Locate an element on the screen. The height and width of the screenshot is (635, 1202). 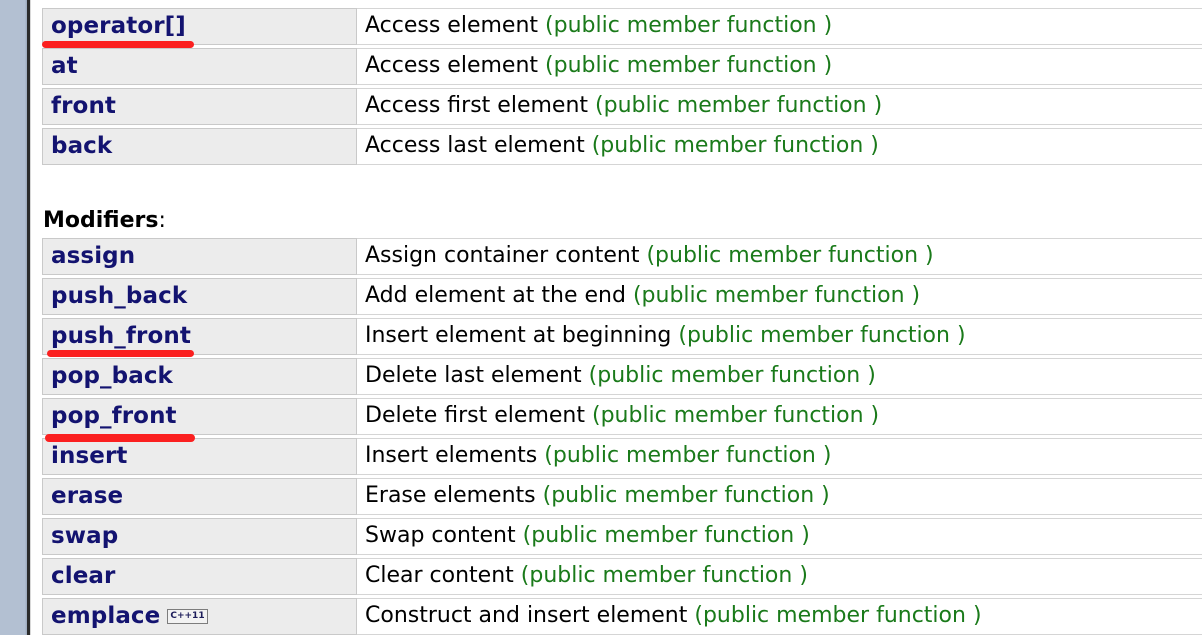
description-text: Insert element at beginning is located at coordinates (518, 335).